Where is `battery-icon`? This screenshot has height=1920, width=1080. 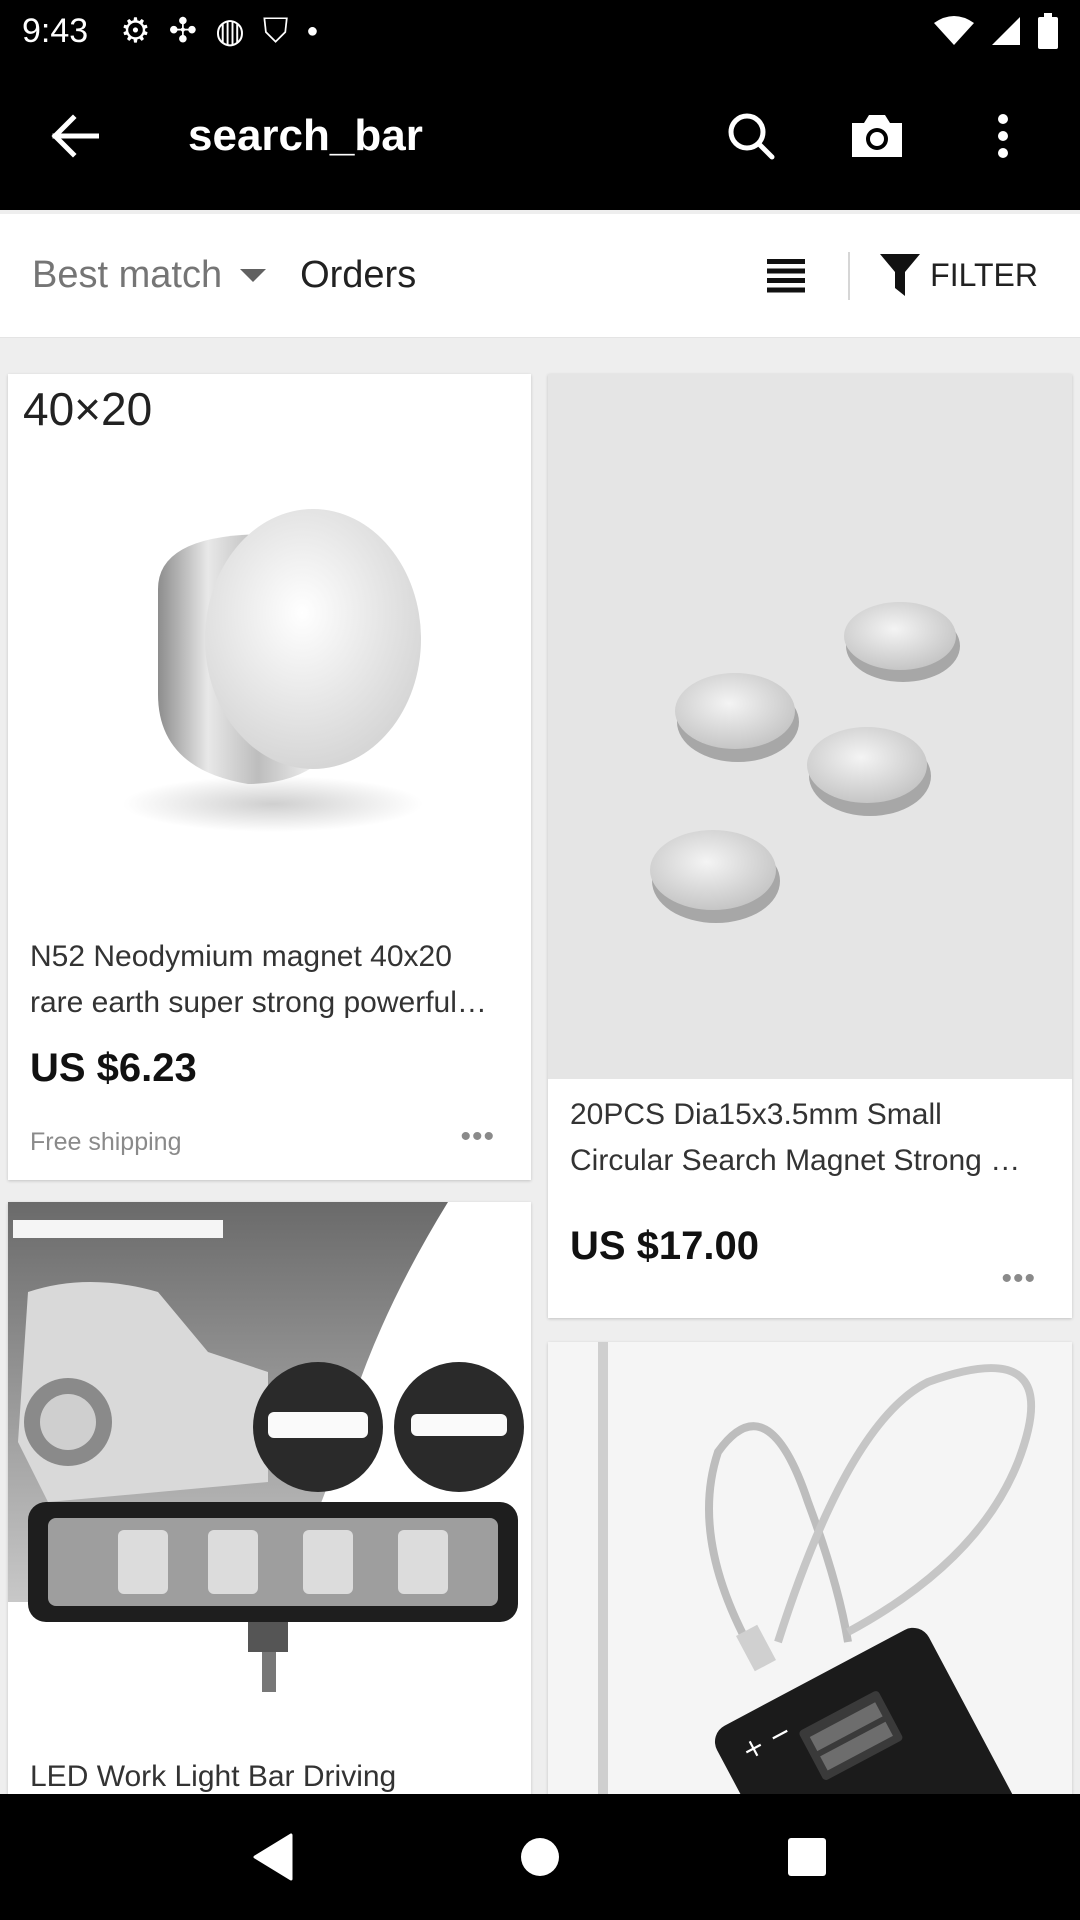 battery-icon is located at coordinates (1048, 31).